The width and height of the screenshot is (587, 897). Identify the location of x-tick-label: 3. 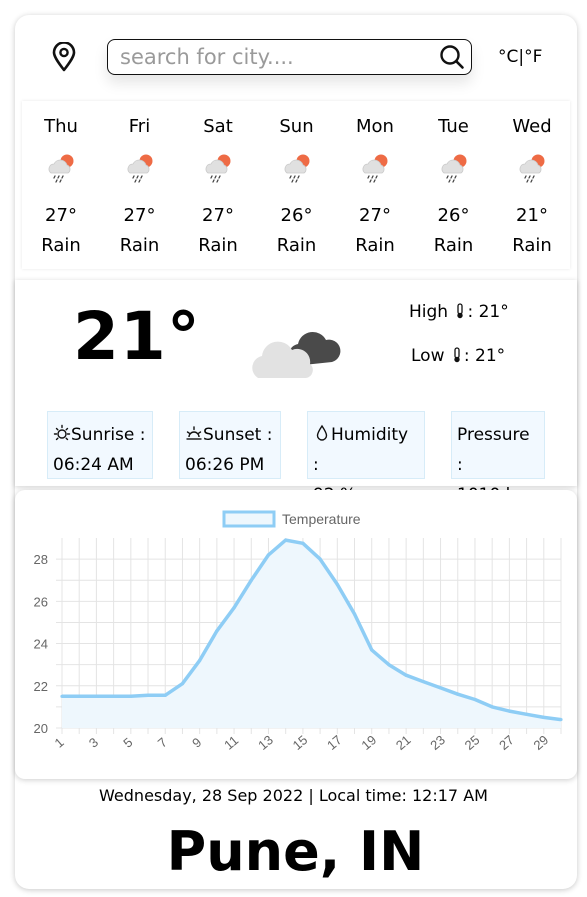
(93, 742).